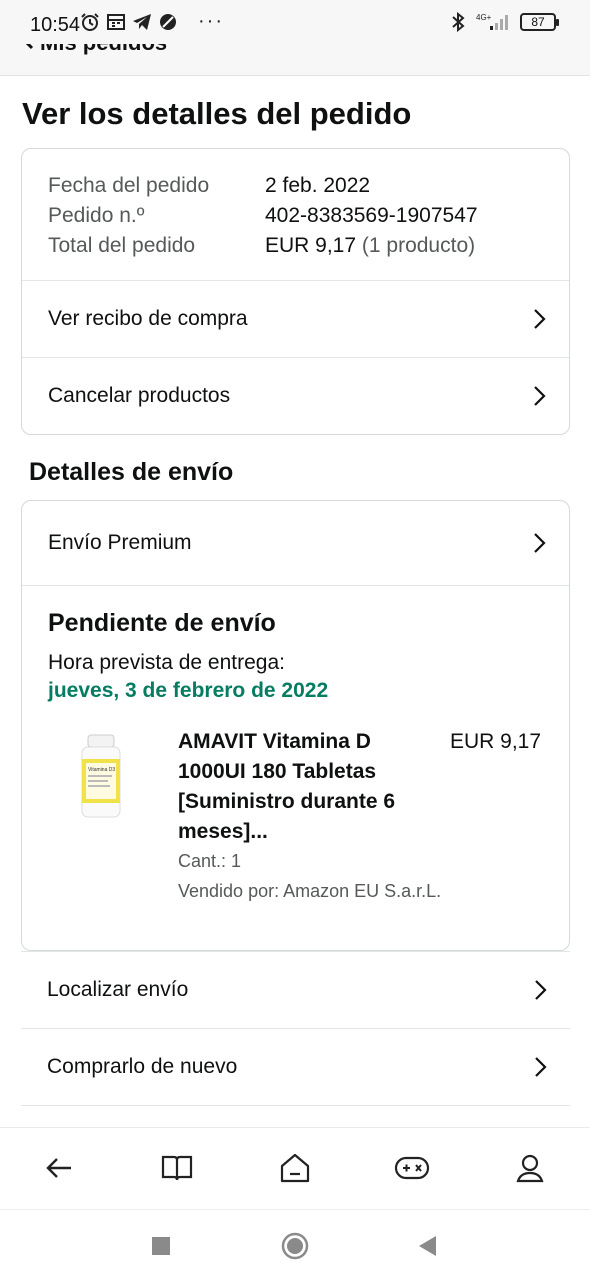 The width and height of the screenshot is (590, 1280). Describe the element at coordinates (55, 25) in the screenshot. I see `status-time: 10:54` at that location.